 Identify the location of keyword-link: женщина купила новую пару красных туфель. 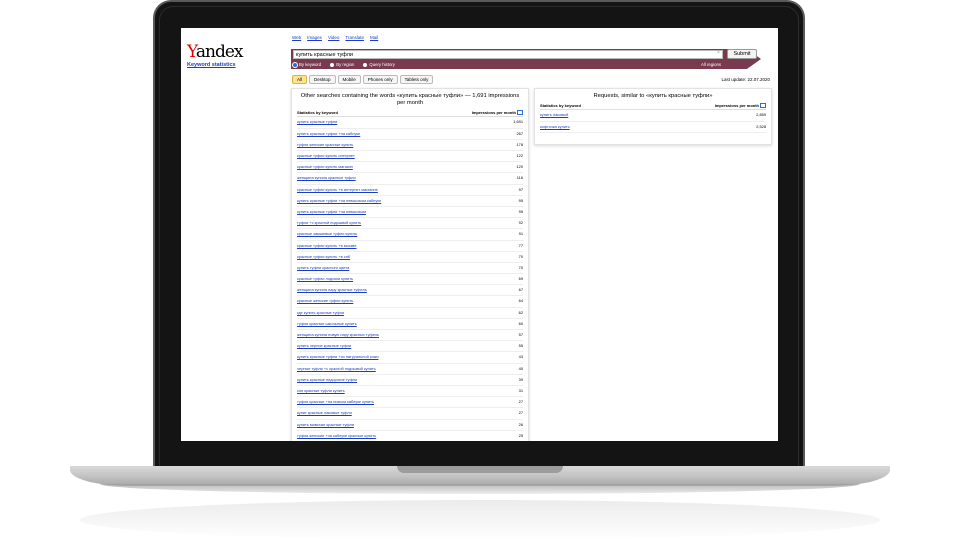
(338, 335).